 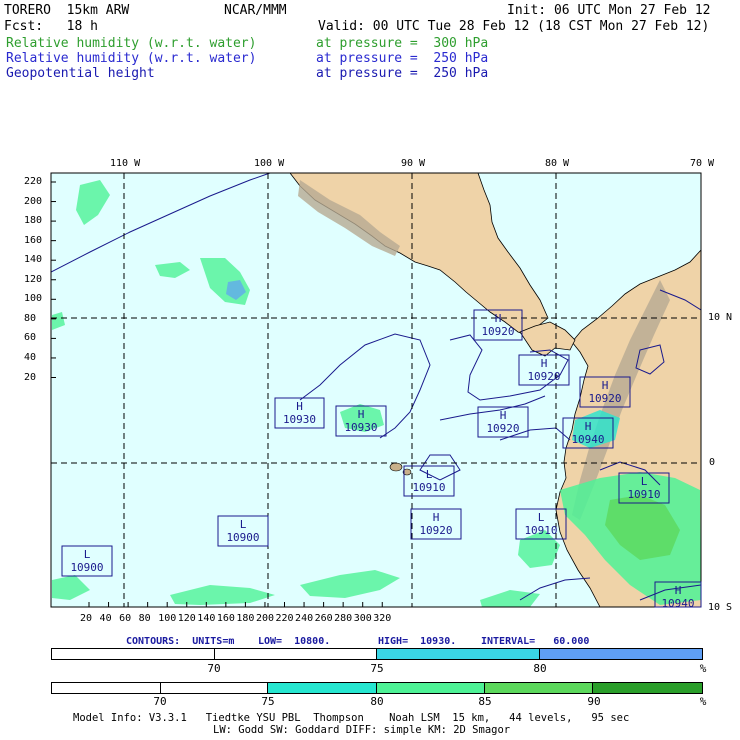 I want to click on y-tick-label: 120, so click(x=33, y=279).